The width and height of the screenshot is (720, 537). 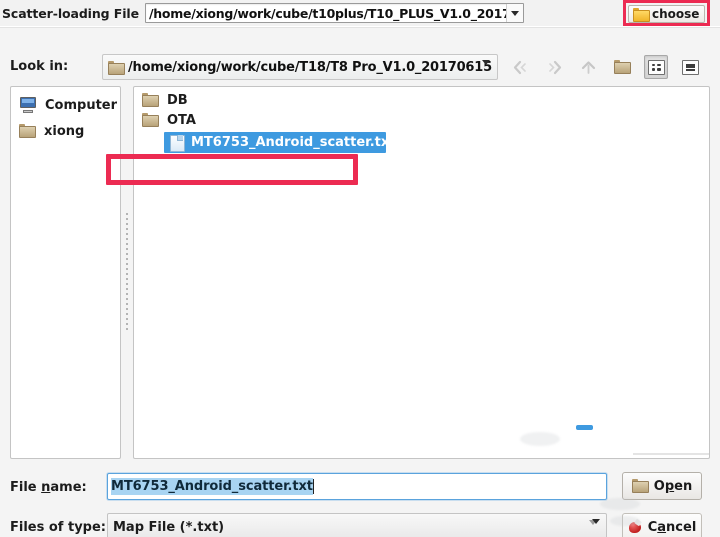 What do you see at coordinates (58, 527) in the screenshot?
I see `filetype-label: Files of type:` at bounding box center [58, 527].